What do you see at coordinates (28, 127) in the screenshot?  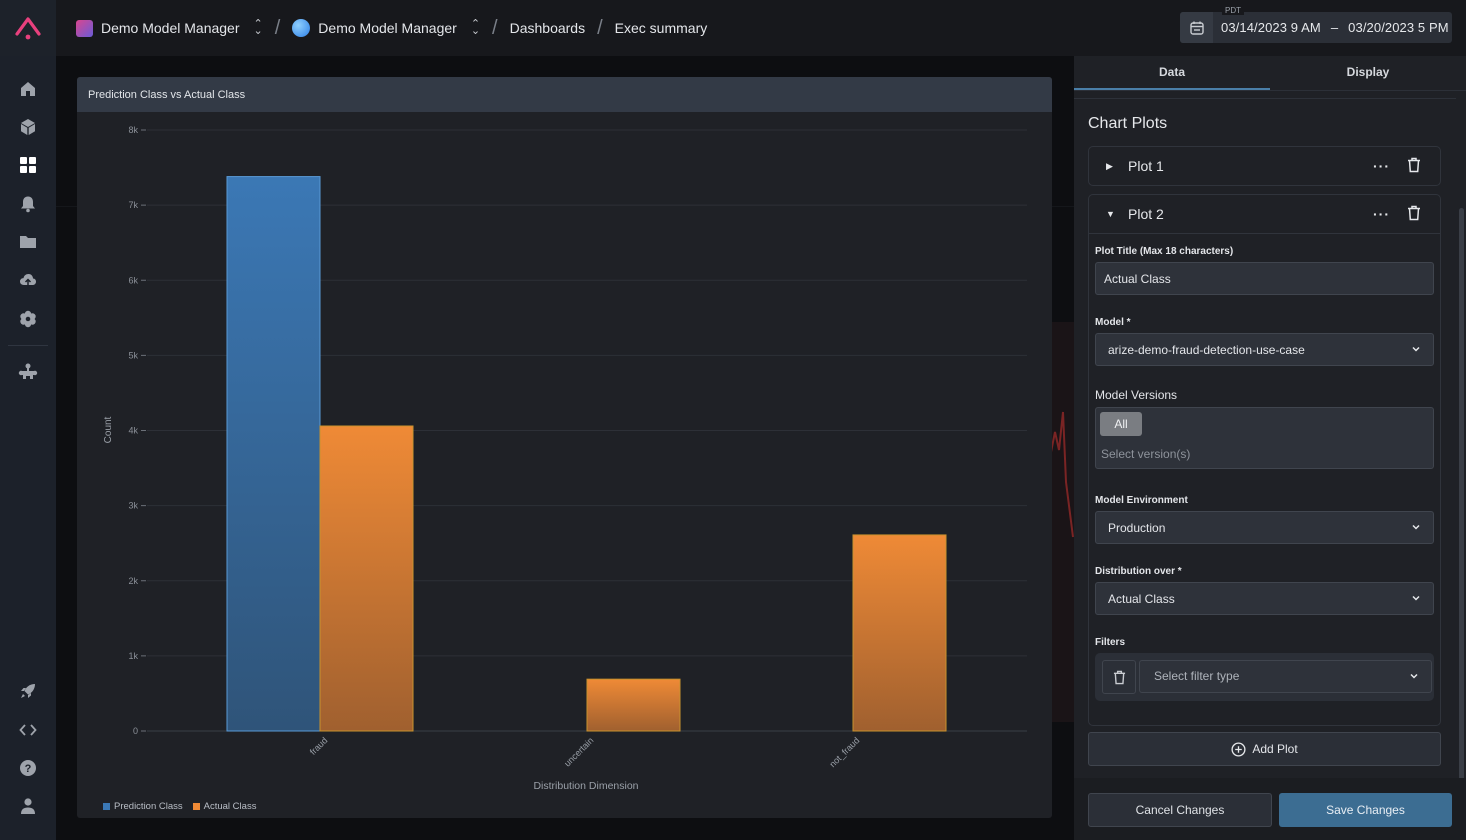 I see `models-cube-icon` at bounding box center [28, 127].